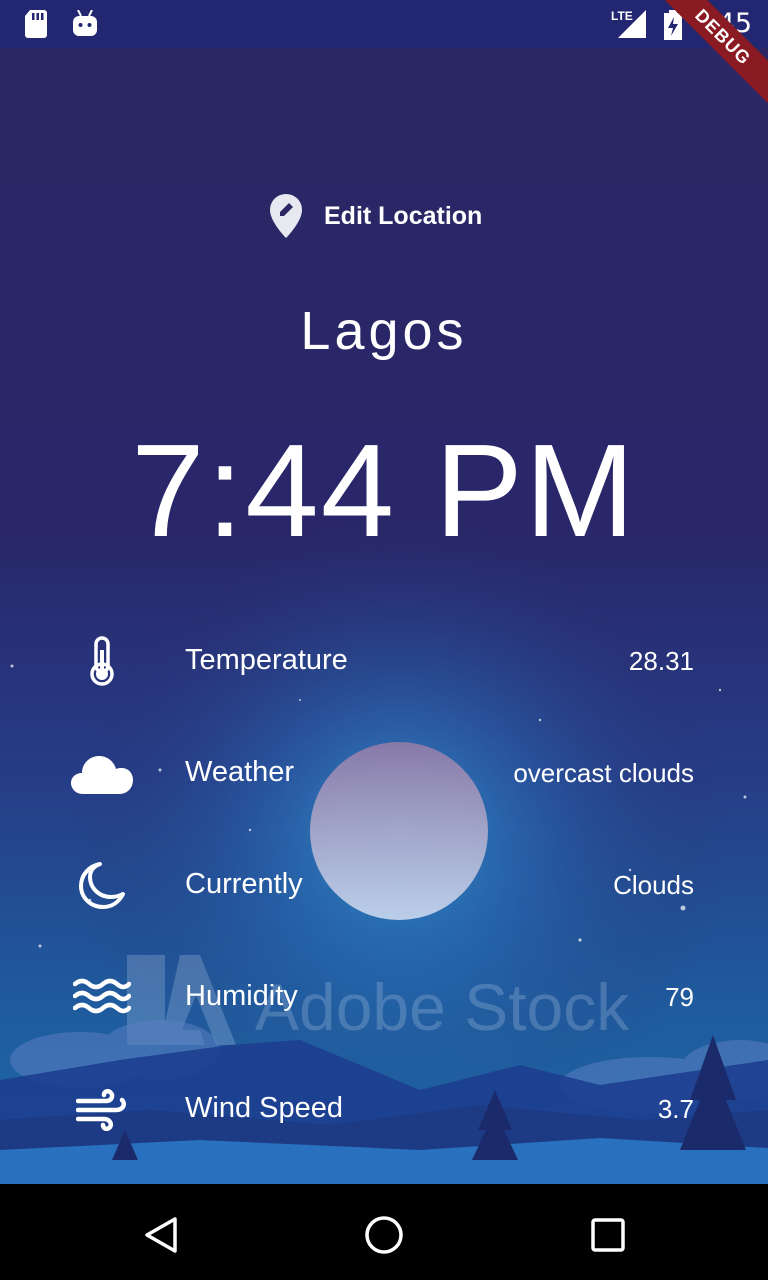 The image size is (768, 1280). I want to click on recents-button, so click(608, 1235).